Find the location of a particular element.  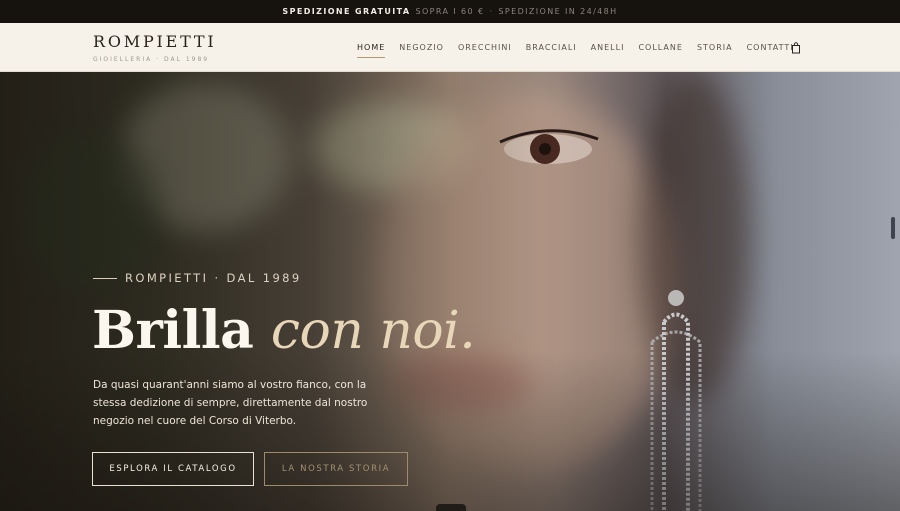

nav-orecchini: ORECCHINI is located at coordinates (485, 50).